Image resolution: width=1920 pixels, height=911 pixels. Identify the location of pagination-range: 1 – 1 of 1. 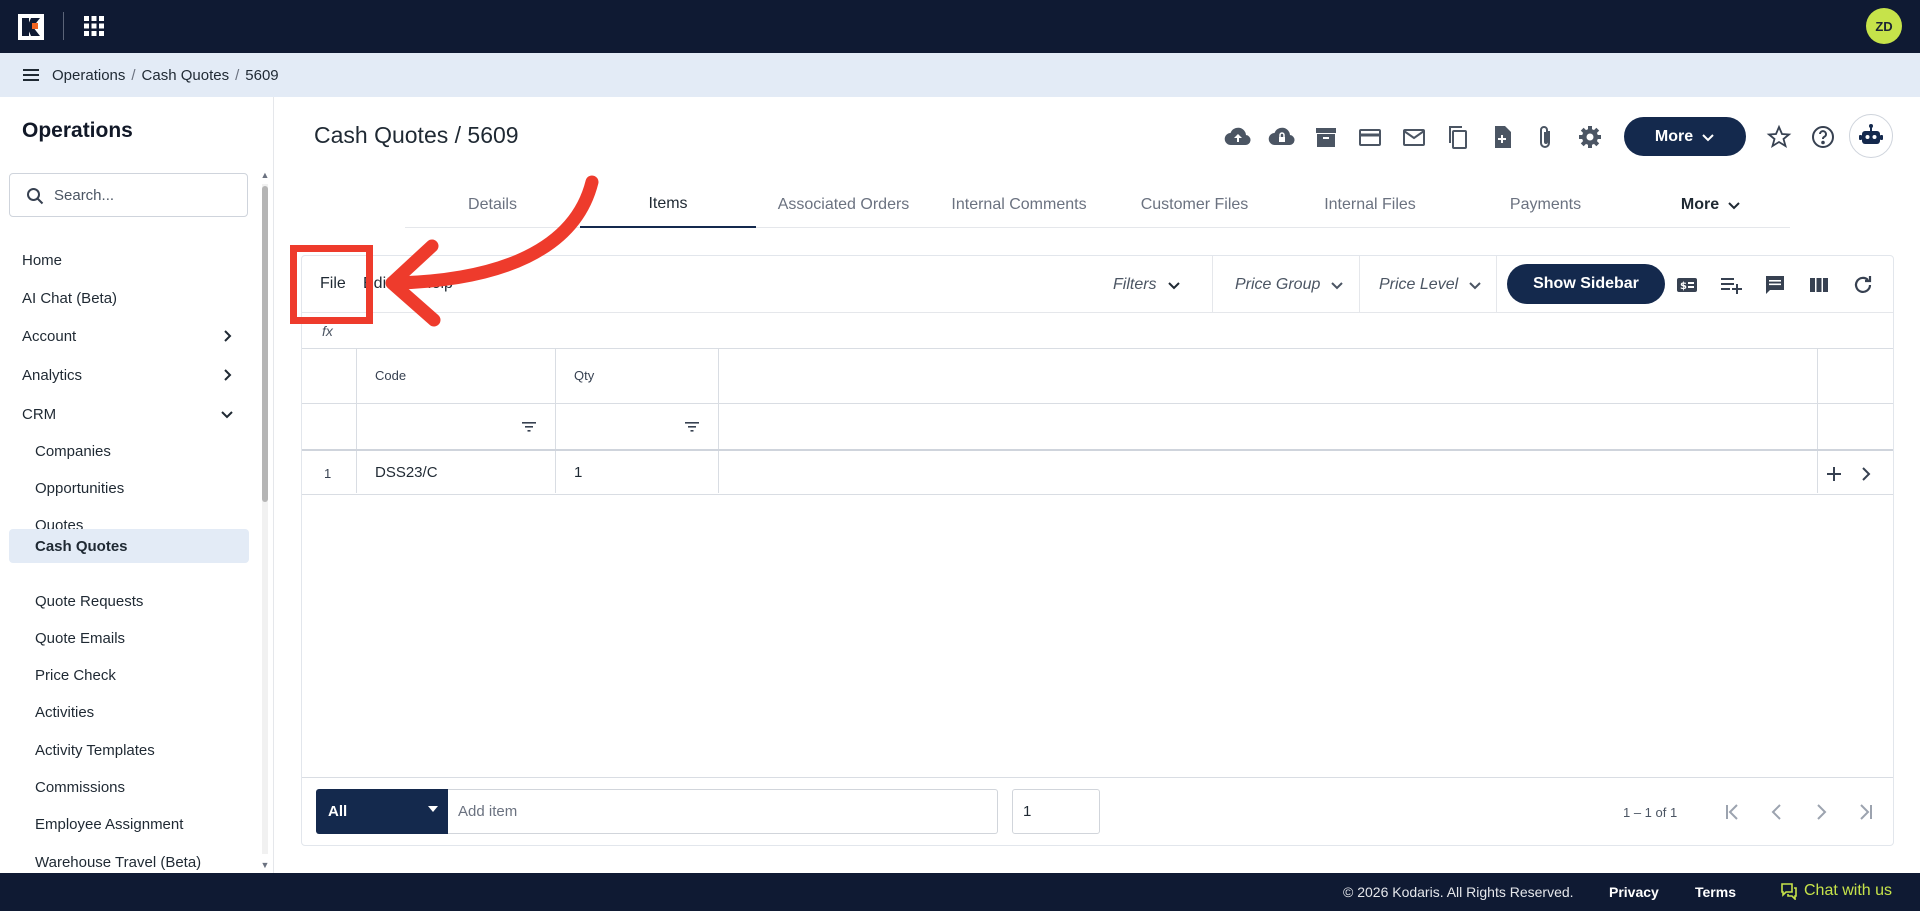
(1650, 812).